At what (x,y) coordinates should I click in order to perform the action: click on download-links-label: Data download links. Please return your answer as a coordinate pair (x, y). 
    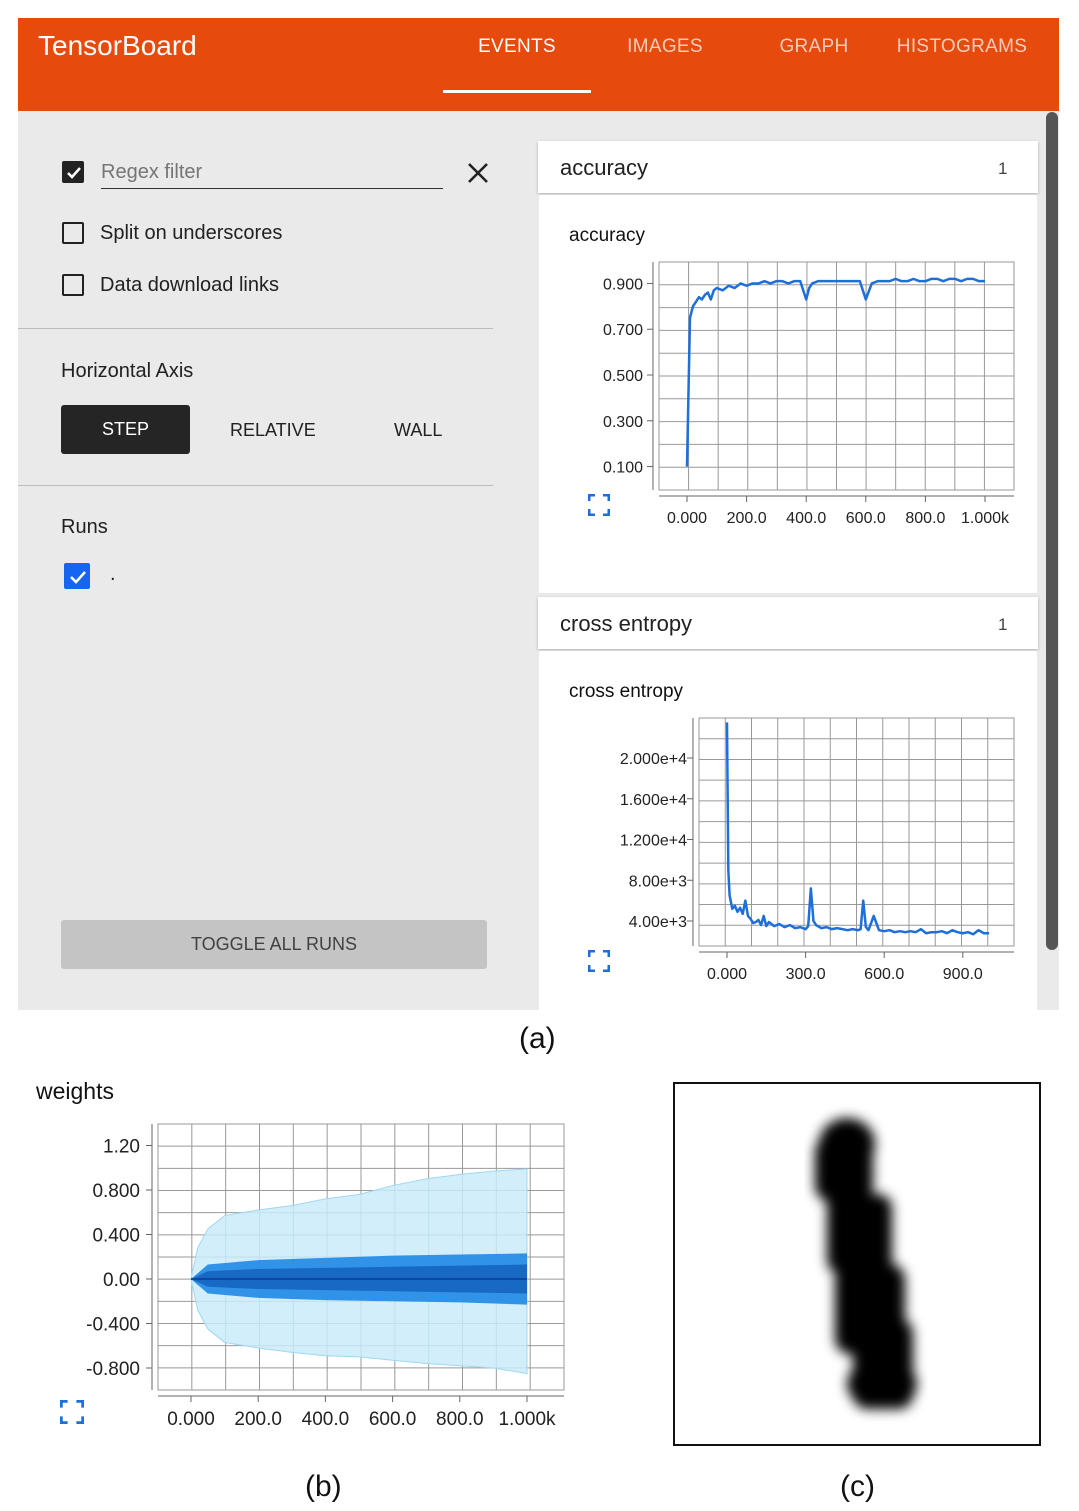
    Looking at the image, I should click on (189, 285).